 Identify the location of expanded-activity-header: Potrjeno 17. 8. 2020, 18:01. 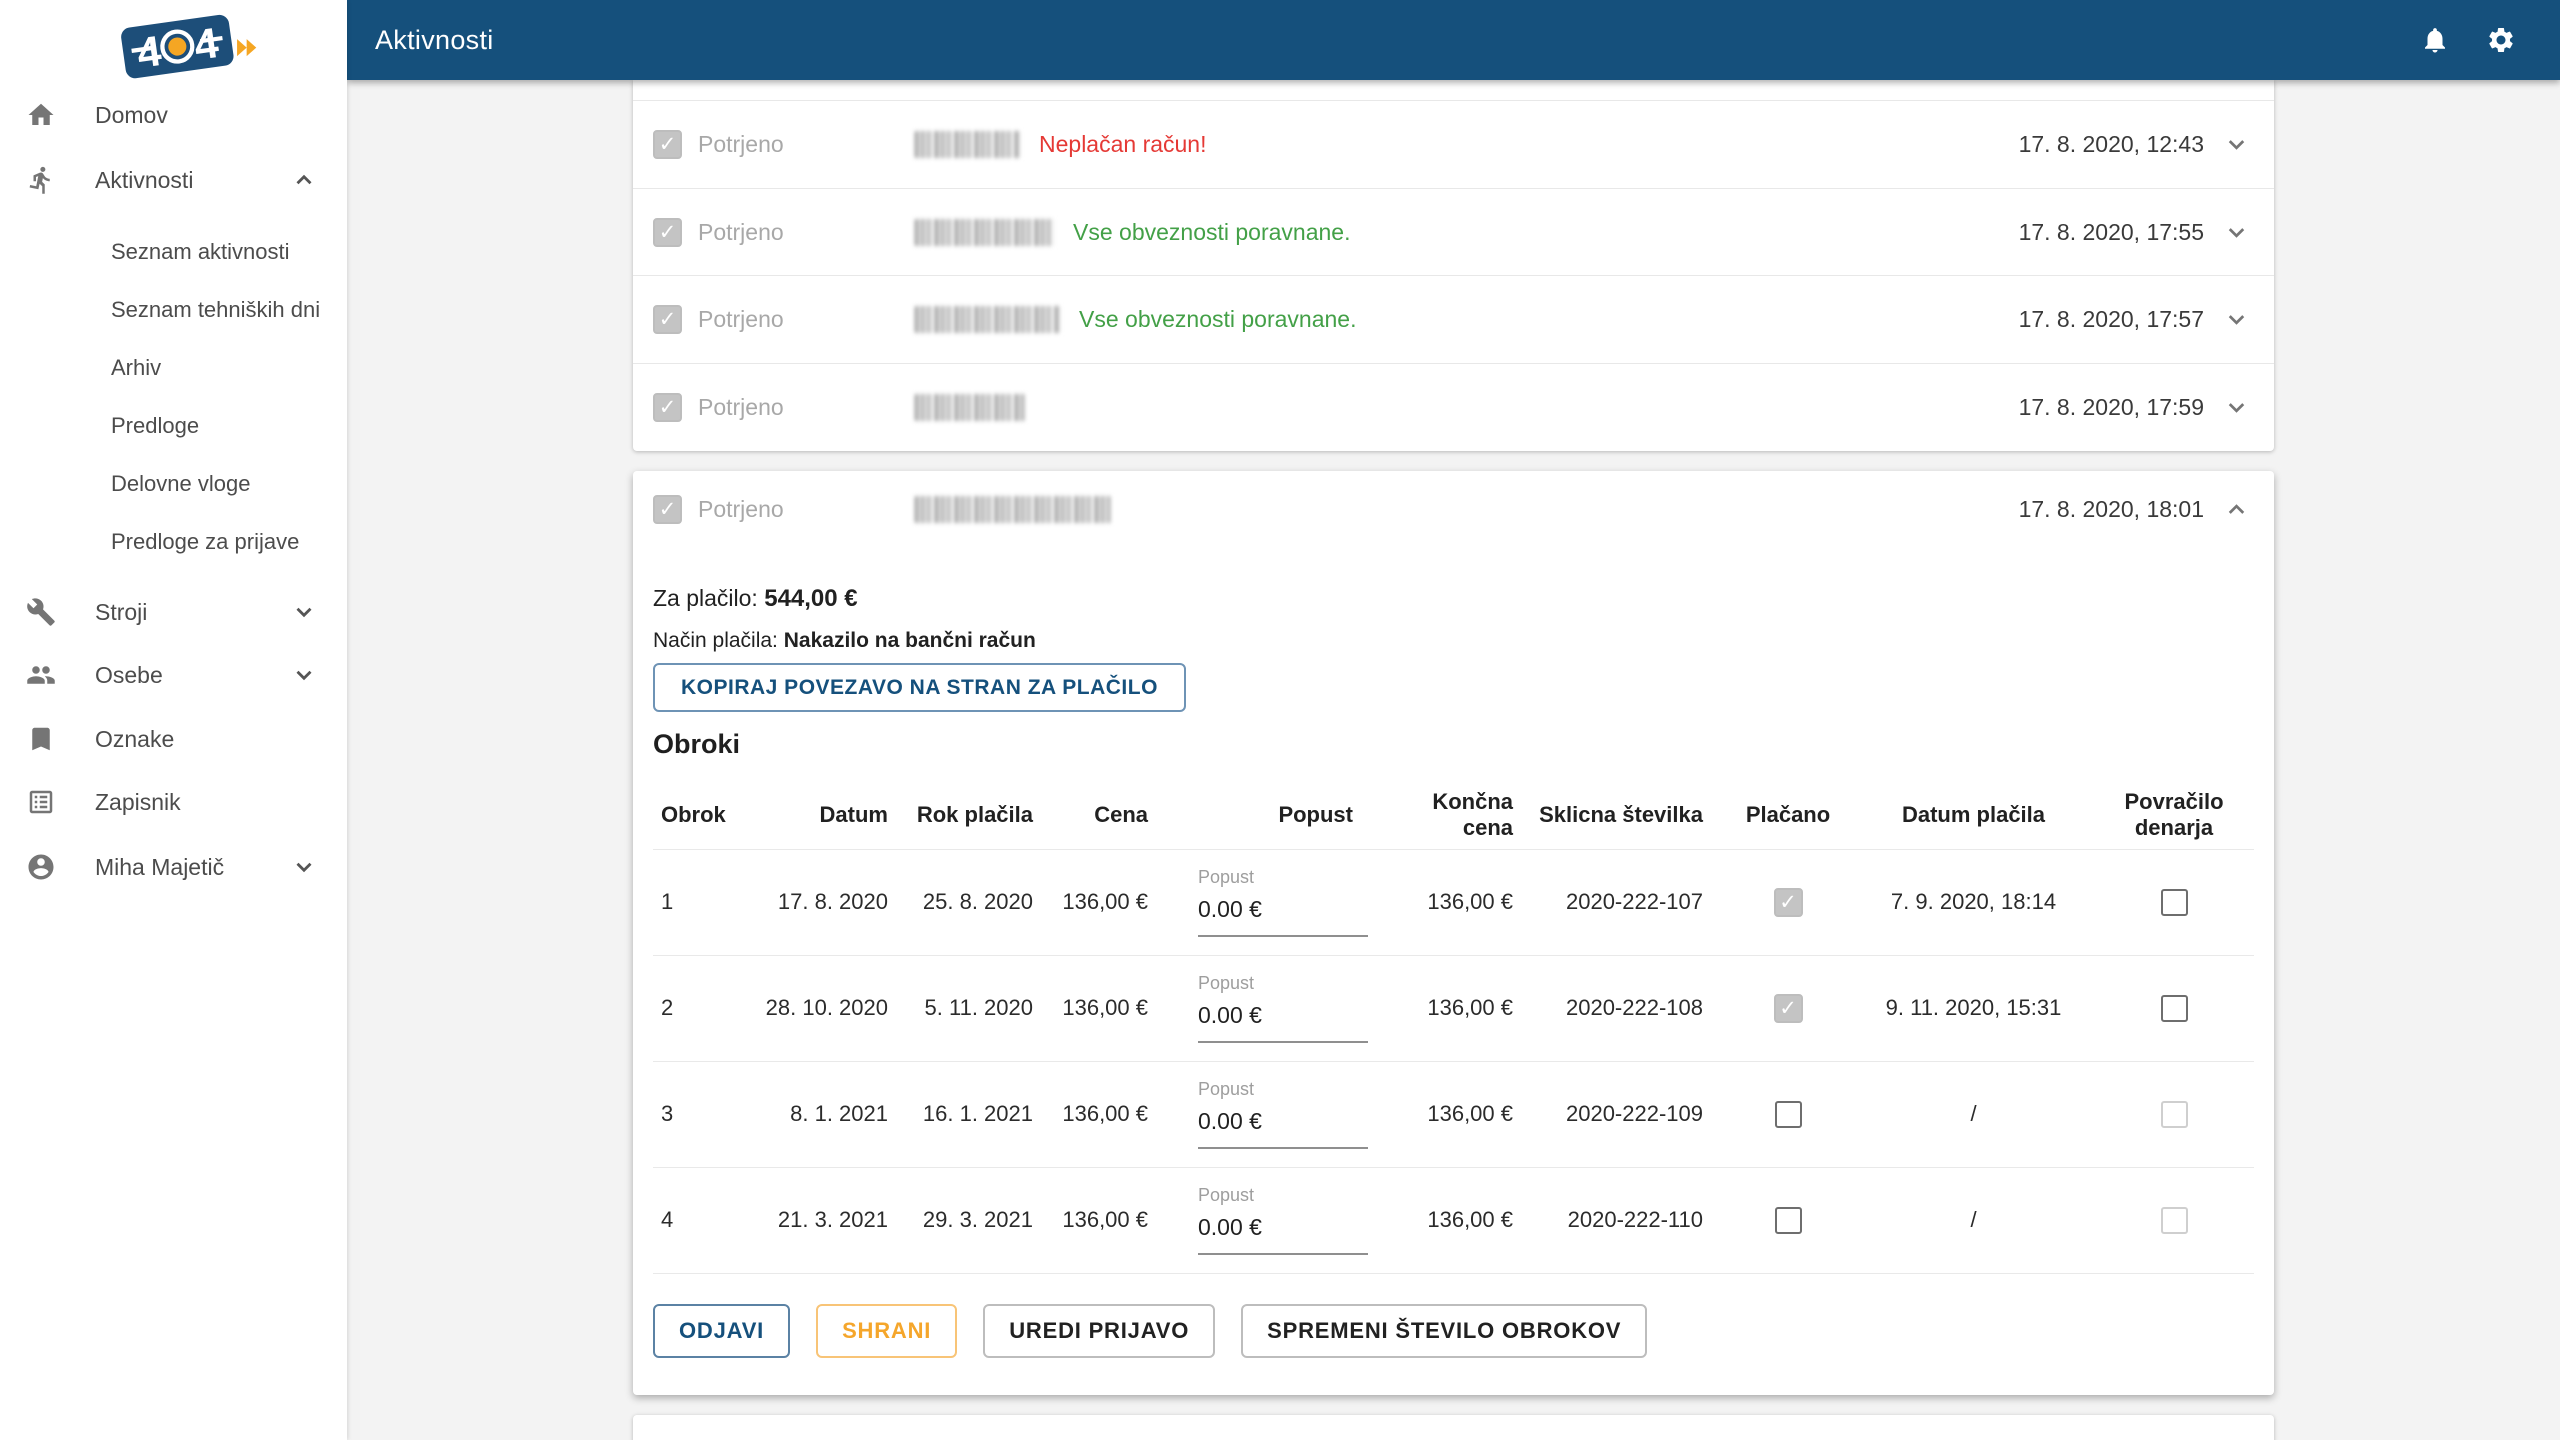
(1453, 509).